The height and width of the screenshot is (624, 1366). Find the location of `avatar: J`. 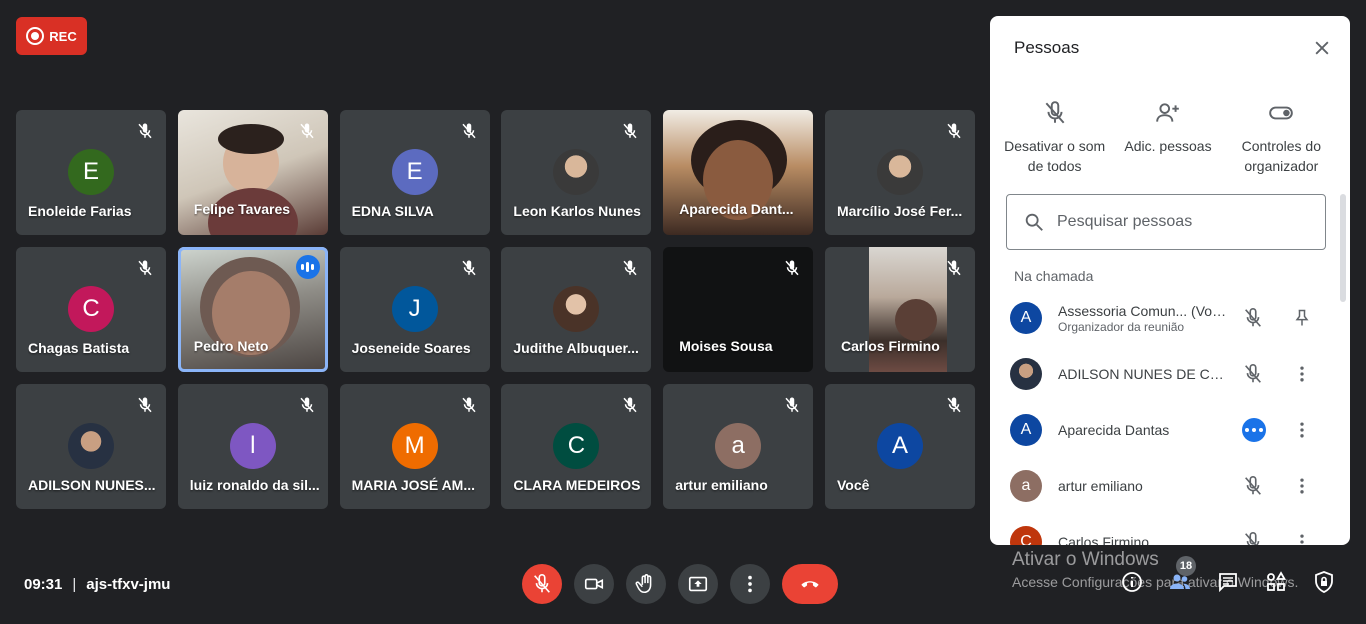

avatar: J is located at coordinates (414, 309).